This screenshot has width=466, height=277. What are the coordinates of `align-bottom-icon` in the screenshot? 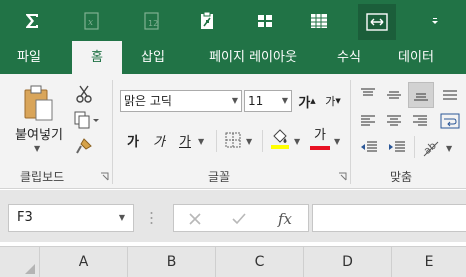 It's located at (421, 95).